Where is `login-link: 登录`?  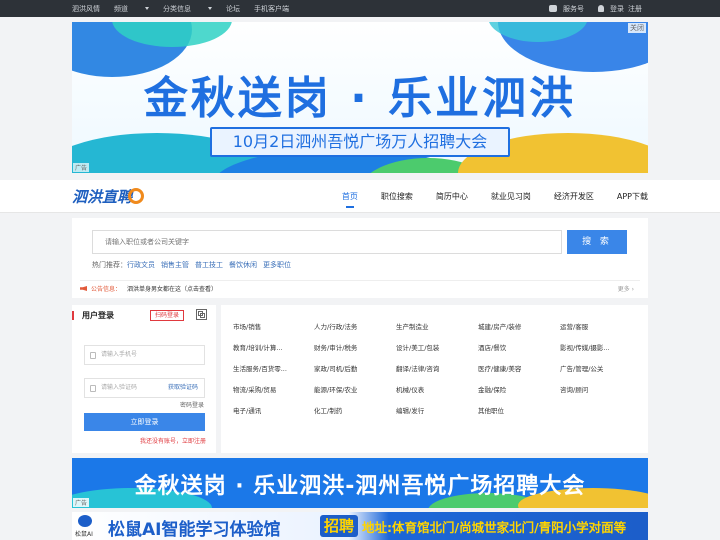 login-link: 登录 is located at coordinates (617, 9).